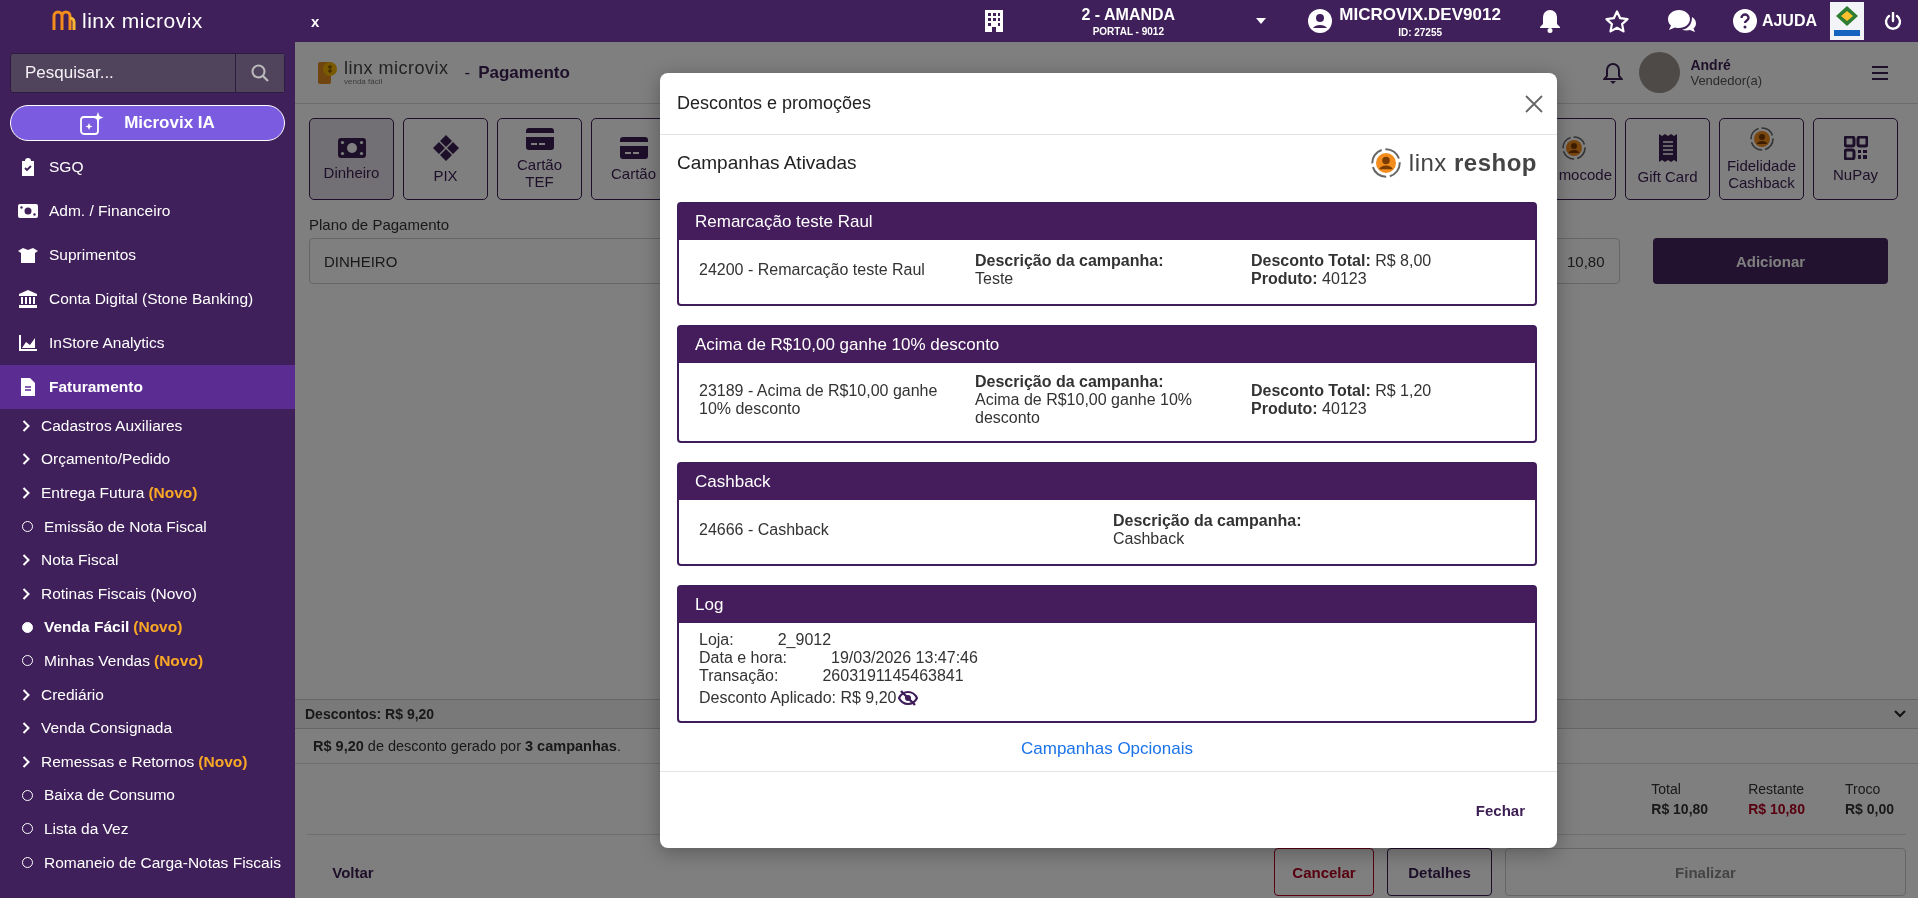 The width and height of the screenshot is (1918, 898). I want to click on brand-tagline: venda fácil, so click(364, 81).